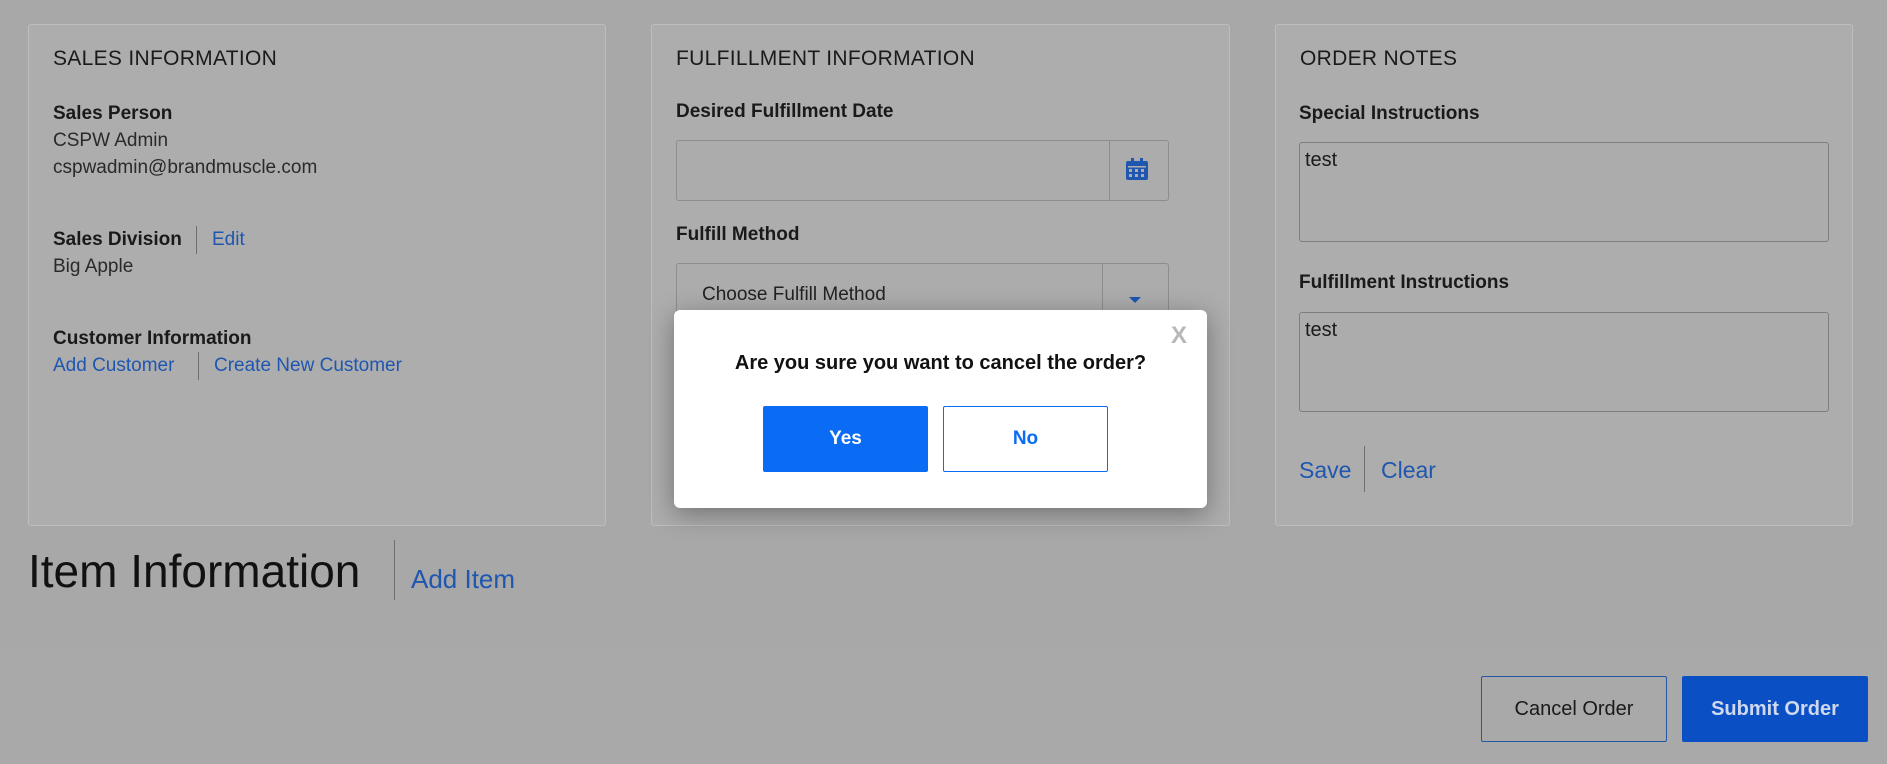 This screenshot has height=764, width=1887. What do you see at coordinates (1135, 300) in the screenshot?
I see `caret-down-icon` at bounding box center [1135, 300].